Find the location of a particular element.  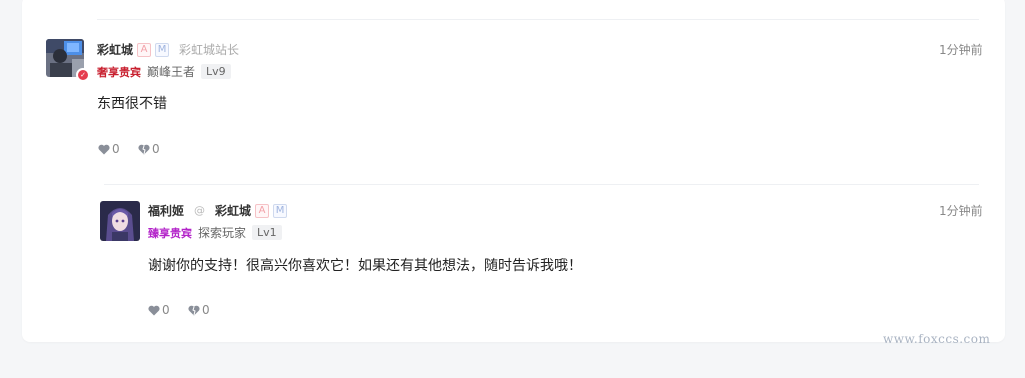

reply-to-username: 彩虹城 is located at coordinates (233, 210).